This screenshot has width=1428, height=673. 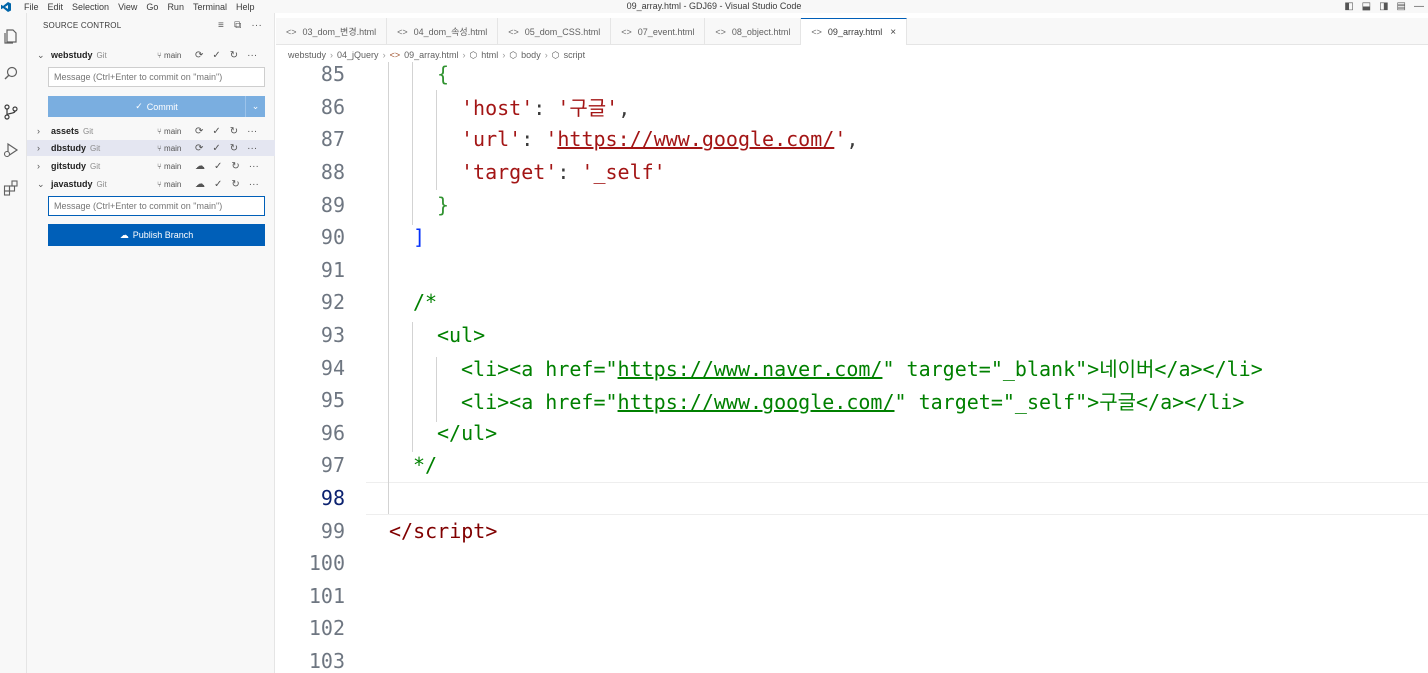 I want to click on menu-view: View, so click(x=127, y=7).